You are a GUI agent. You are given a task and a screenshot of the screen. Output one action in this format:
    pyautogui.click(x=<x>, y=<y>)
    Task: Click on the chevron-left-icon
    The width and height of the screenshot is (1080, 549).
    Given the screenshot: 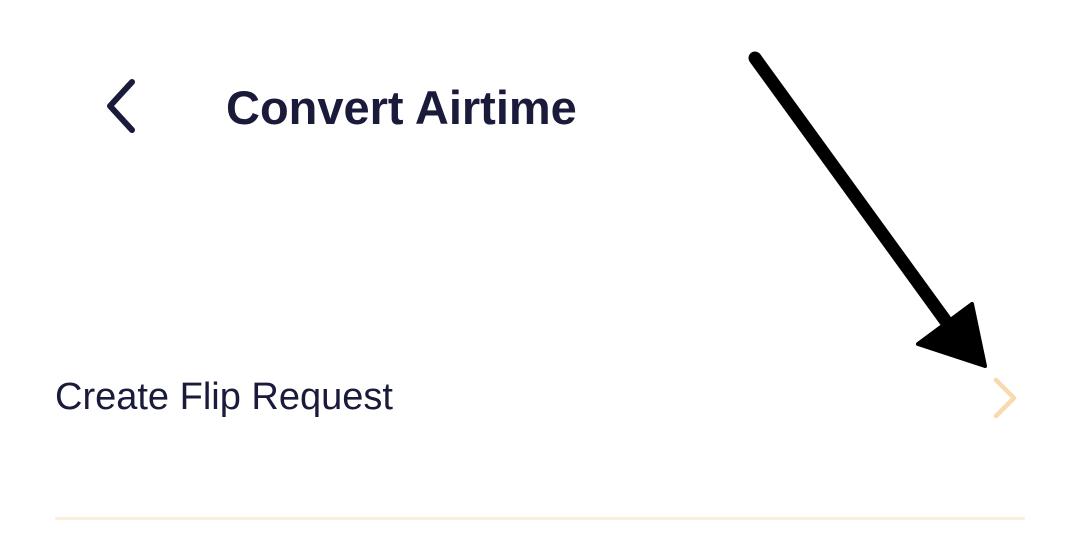 What is the action you would take?
    pyautogui.click(x=121, y=106)
    